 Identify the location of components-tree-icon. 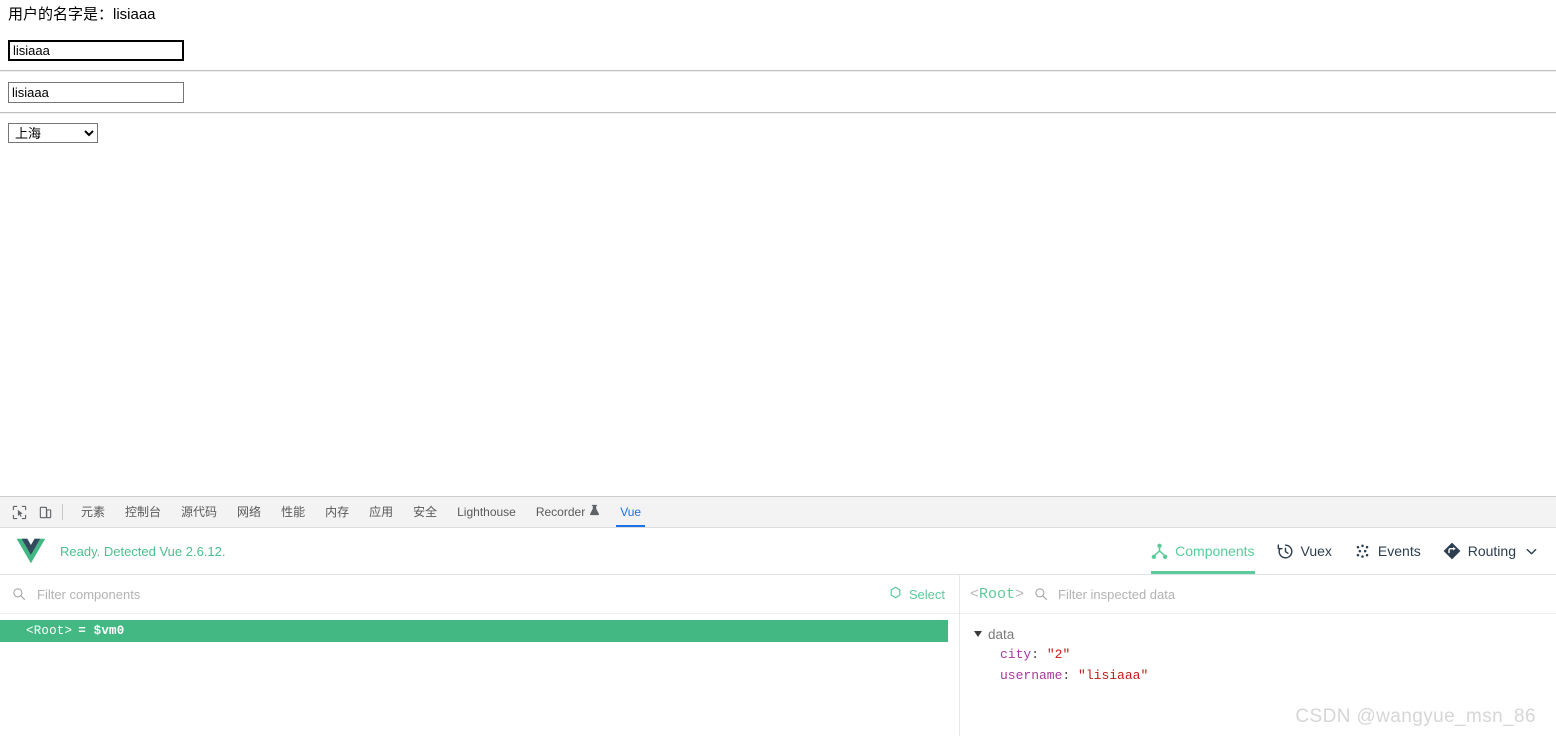
(1159, 551).